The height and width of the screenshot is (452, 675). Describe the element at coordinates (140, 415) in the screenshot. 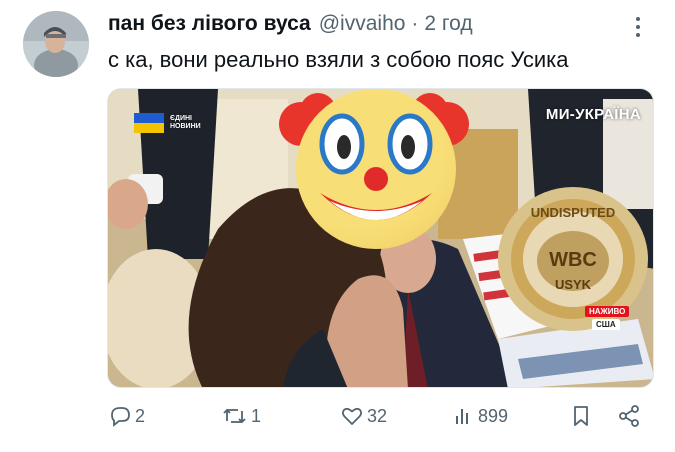

I see `reply-count: 2` at that location.